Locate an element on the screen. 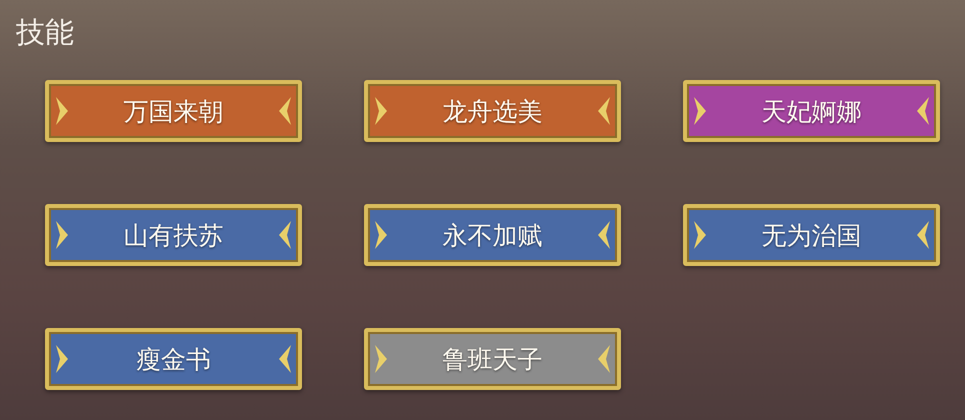  skill-button: 瘦金书 is located at coordinates (173, 359).